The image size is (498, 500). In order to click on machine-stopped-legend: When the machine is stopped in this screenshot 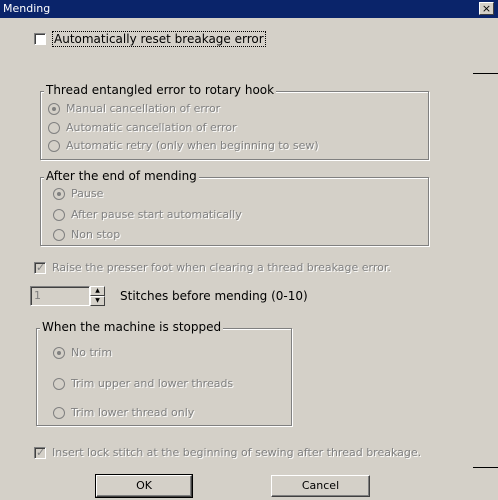, I will do `click(132, 327)`.